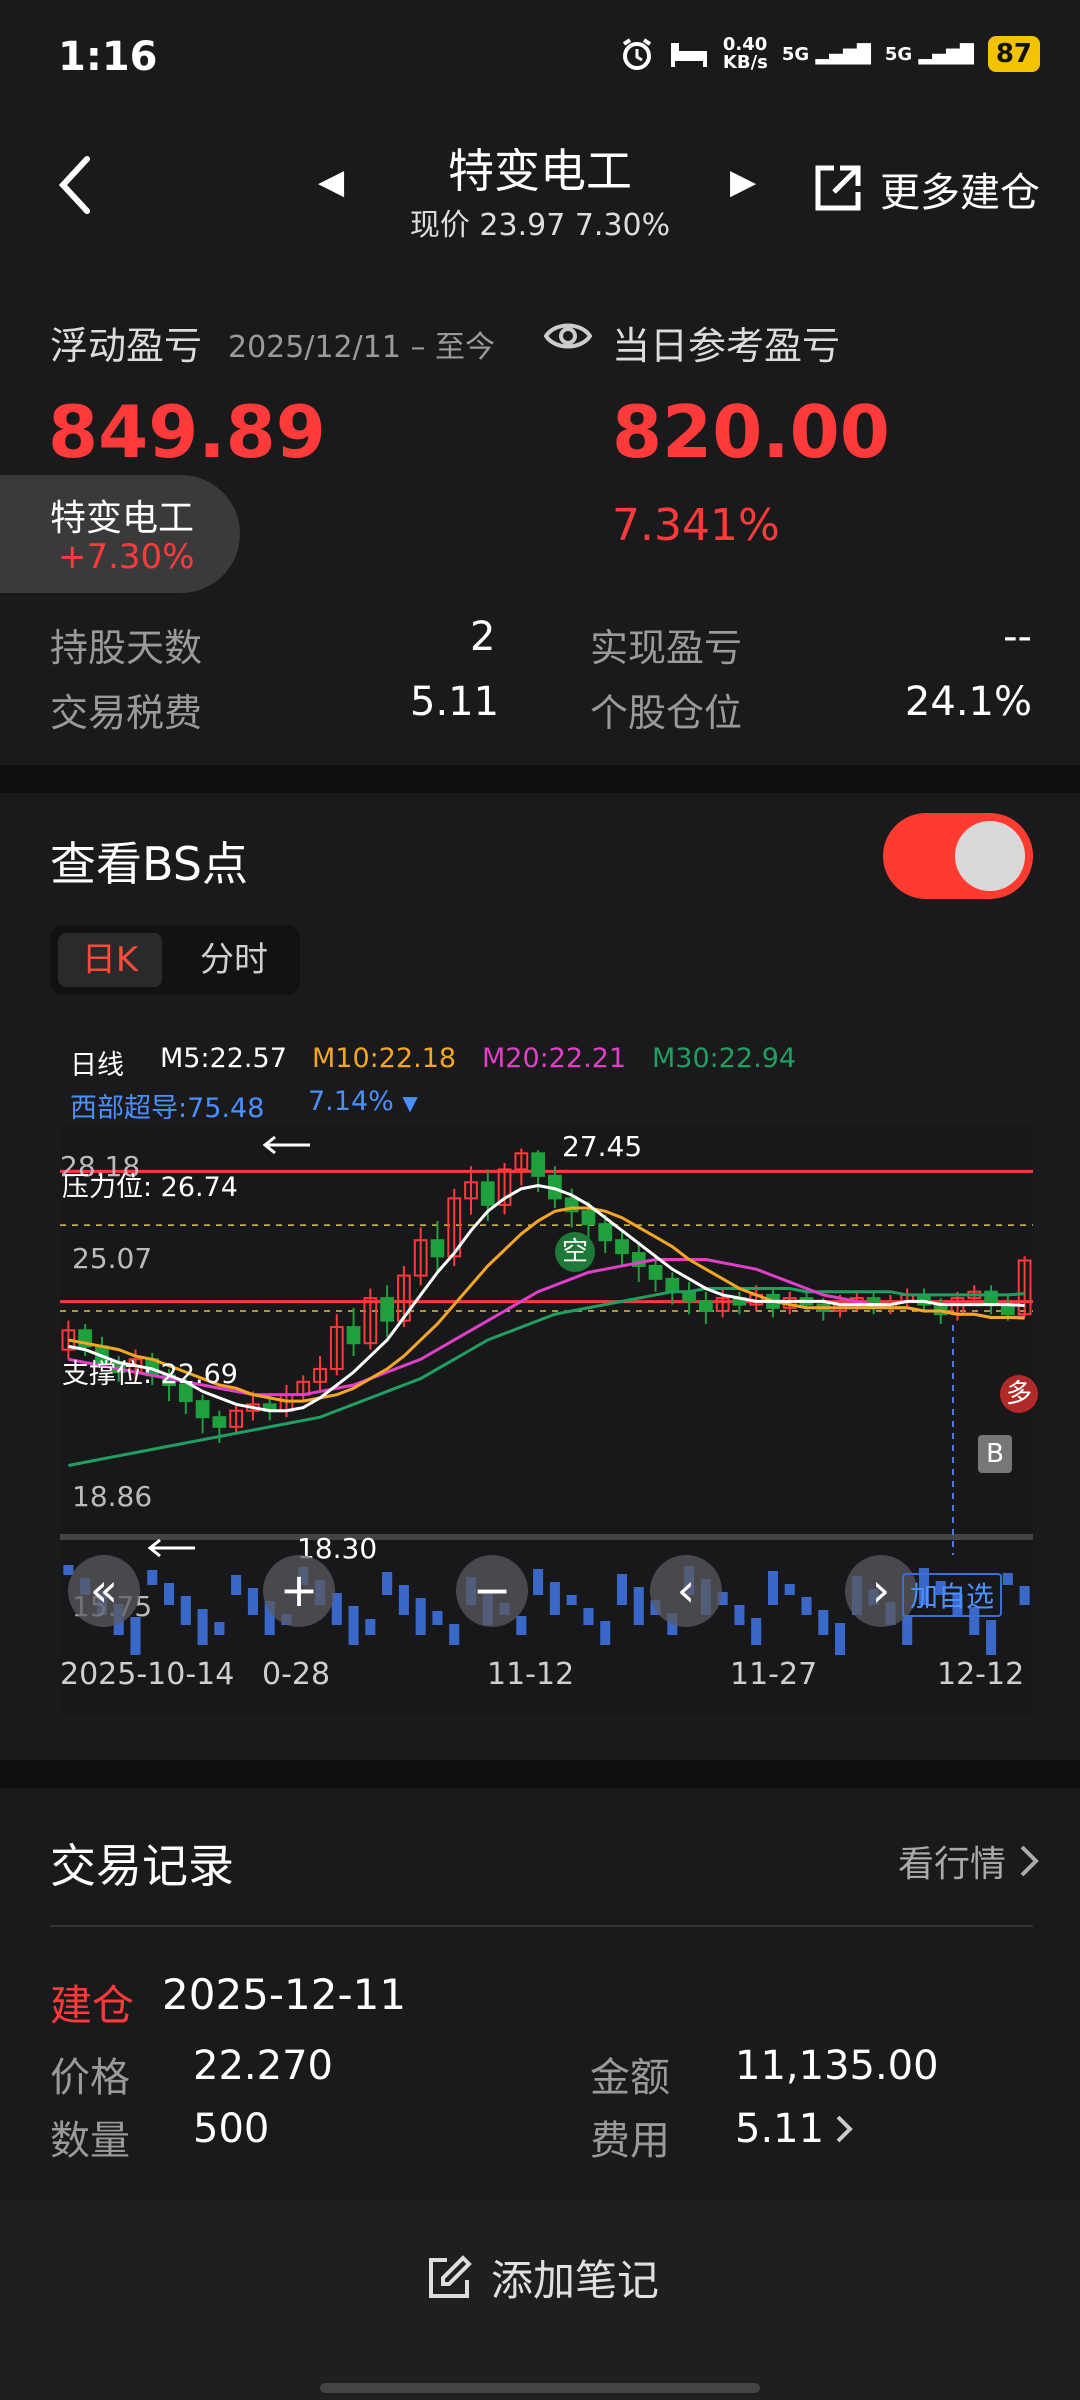 Image resolution: width=1080 pixels, height=2400 pixels. What do you see at coordinates (126, 557) in the screenshot?
I see `pill-stock-pct: +7.30%` at bounding box center [126, 557].